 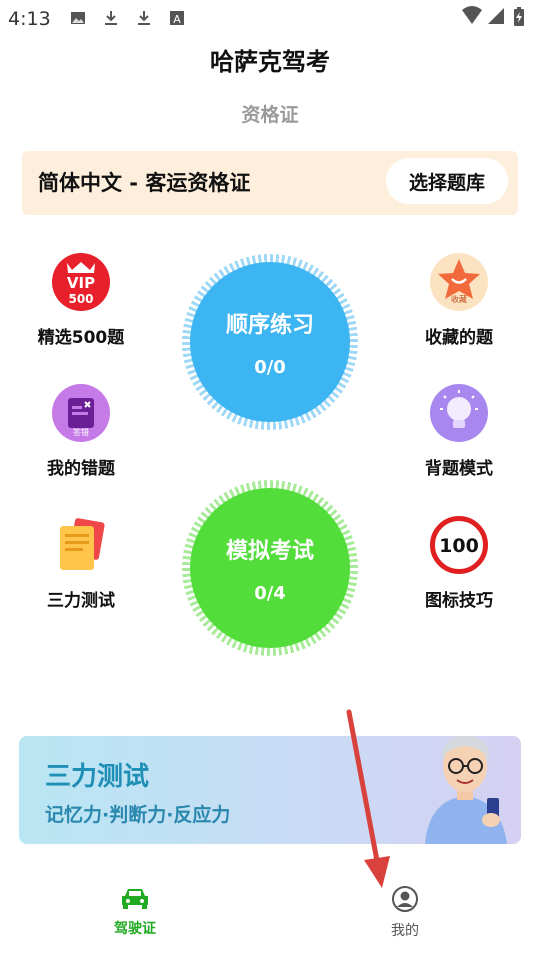 What do you see at coordinates (144, 183) in the screenshot?
I see `question-bank-label: 简体中文 - 客运资格证` at bounding box center [144, 183].